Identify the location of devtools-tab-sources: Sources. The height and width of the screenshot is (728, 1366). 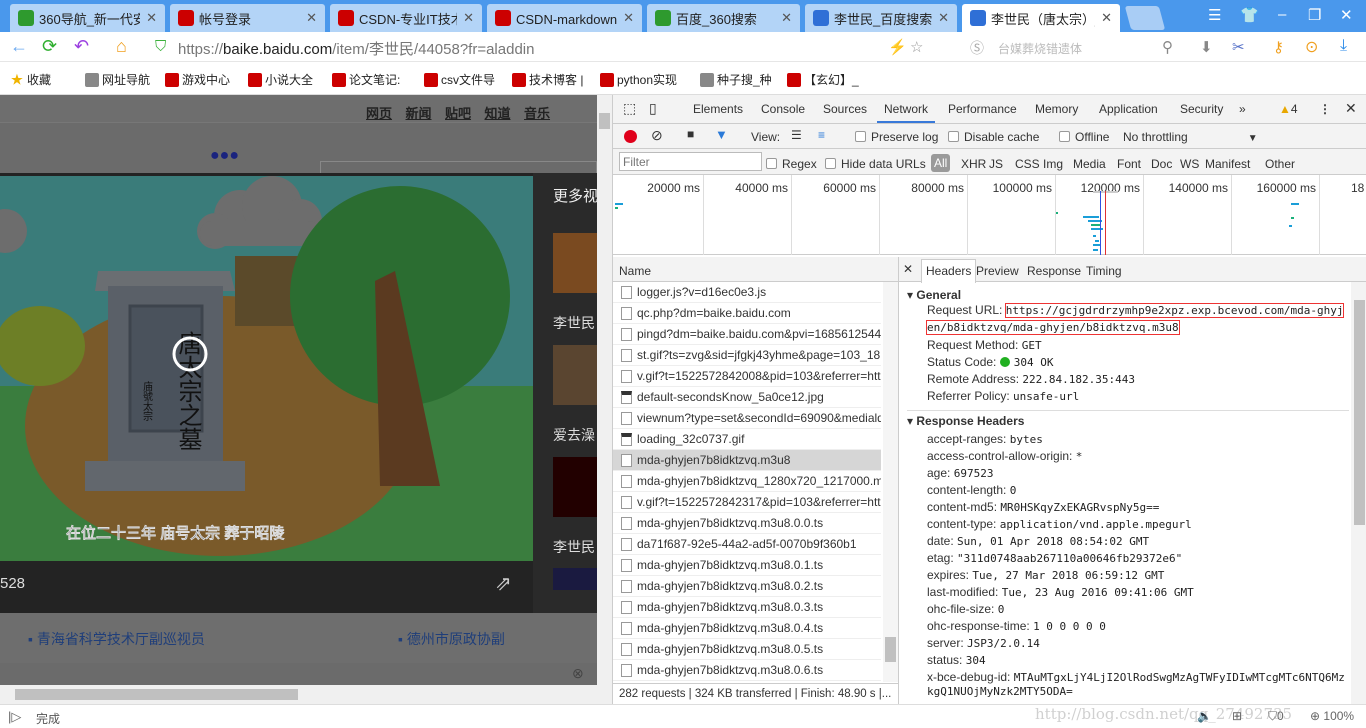
(845, 109).